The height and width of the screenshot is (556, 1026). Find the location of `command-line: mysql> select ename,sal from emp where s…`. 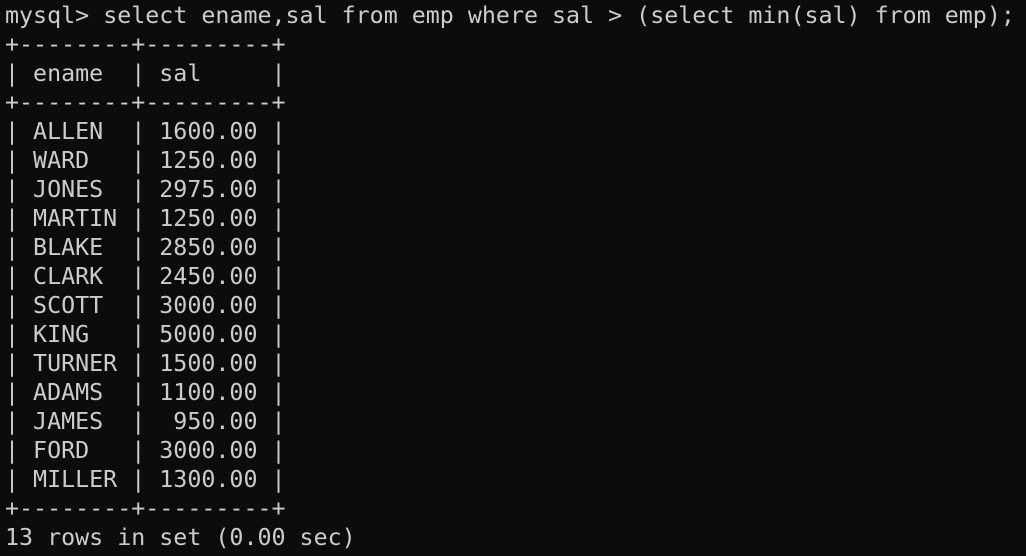

command-line: mysql> select ename,sal from emp where s… is located at coordinates (515, 15).